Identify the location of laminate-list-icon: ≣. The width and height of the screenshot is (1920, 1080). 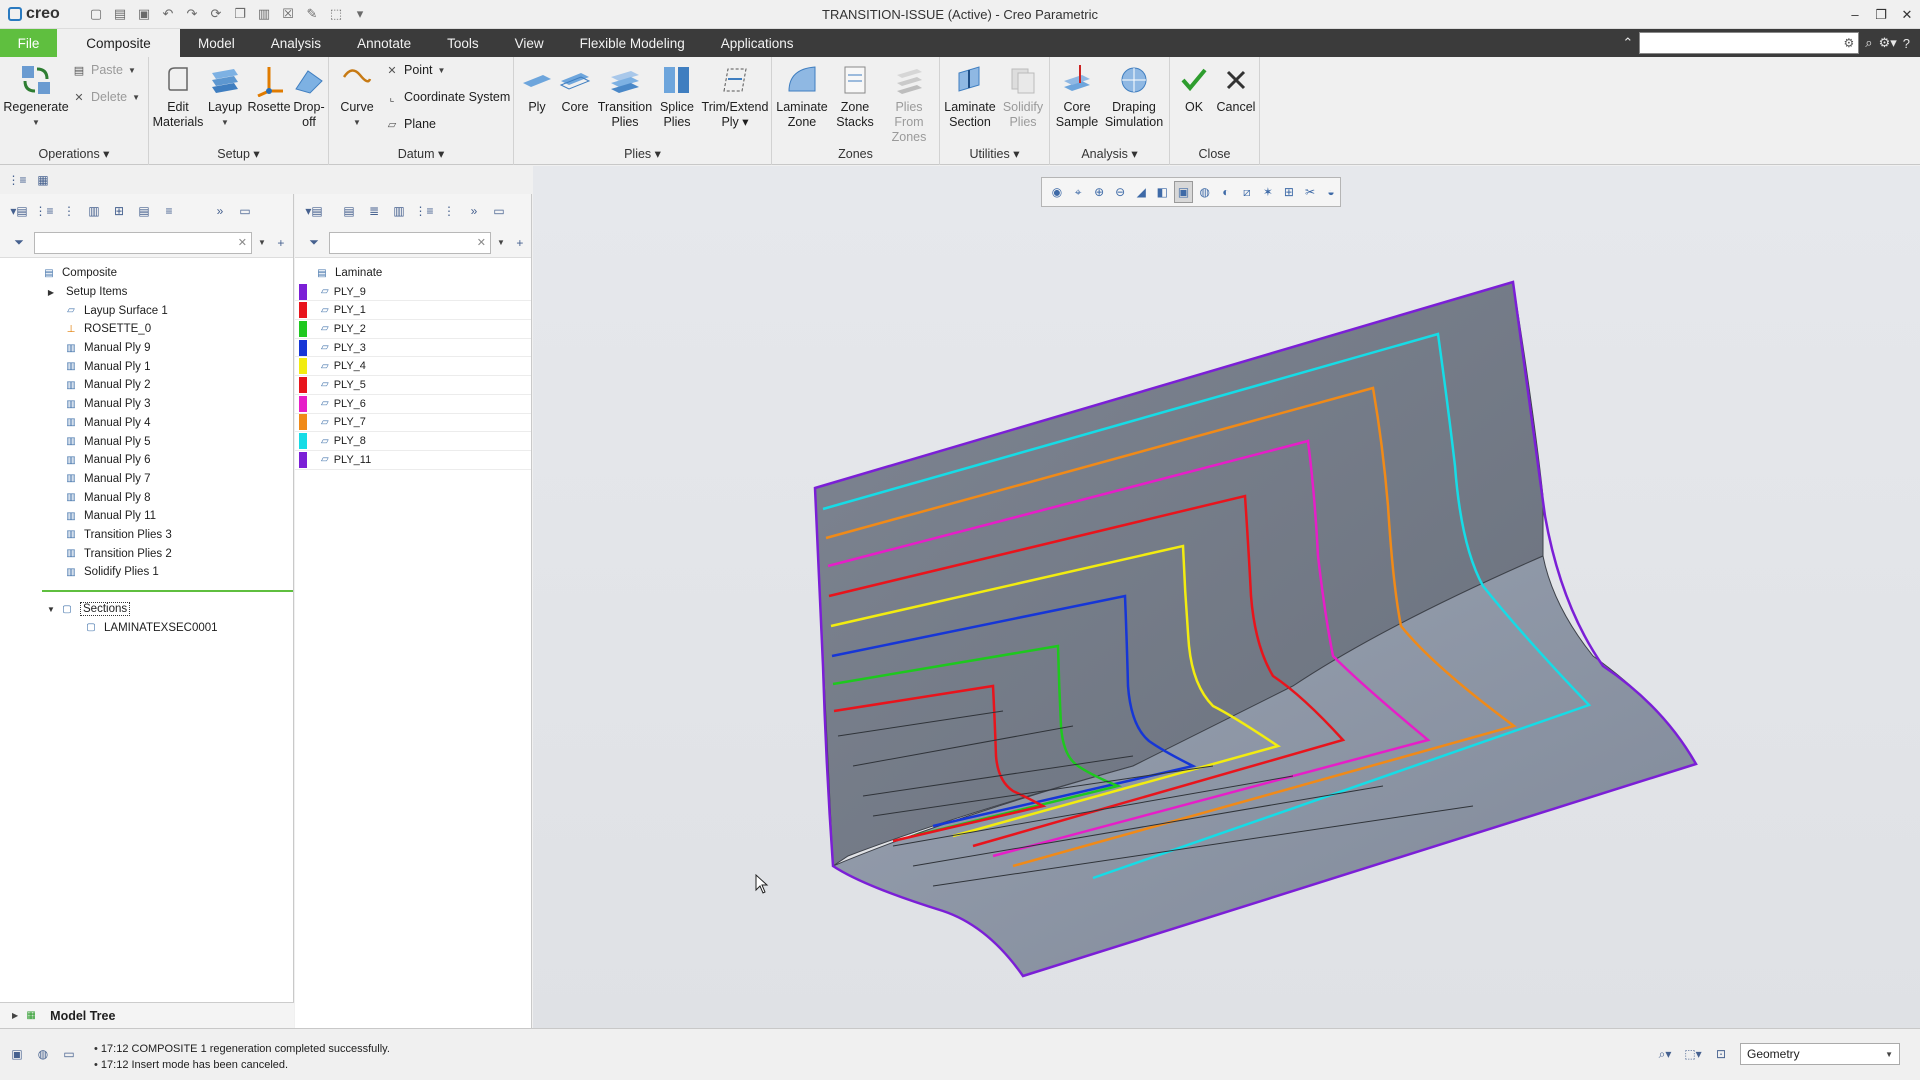
(374, 211).